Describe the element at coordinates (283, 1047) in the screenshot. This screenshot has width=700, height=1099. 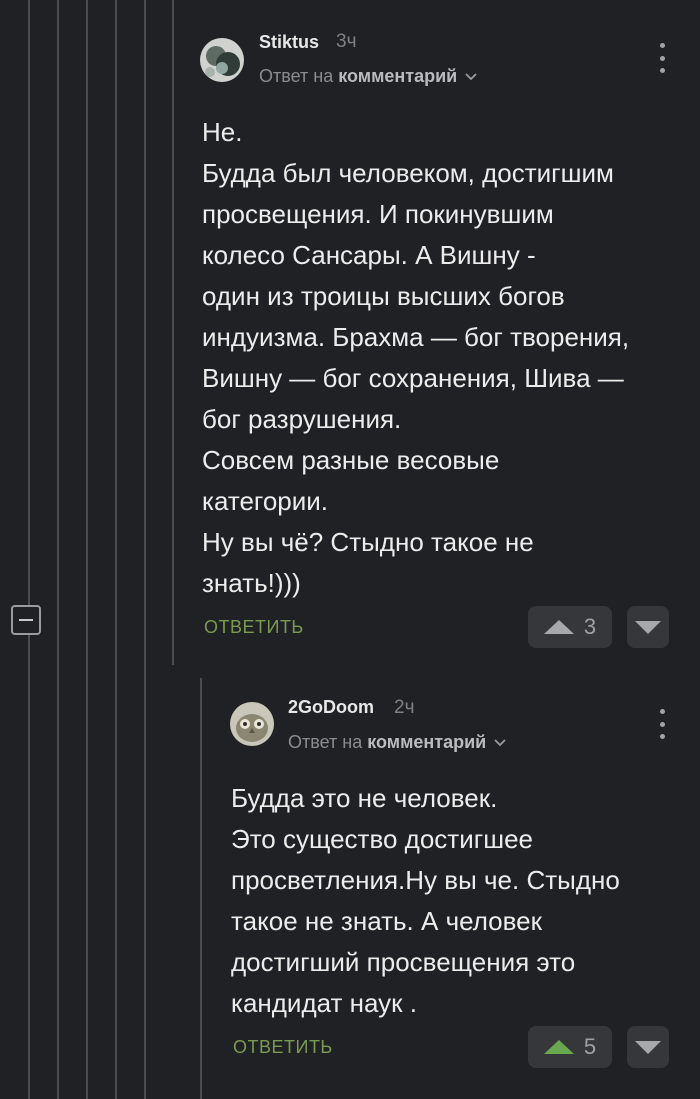
I see `reply-button: ОТВЕТИТЬ` at that location.